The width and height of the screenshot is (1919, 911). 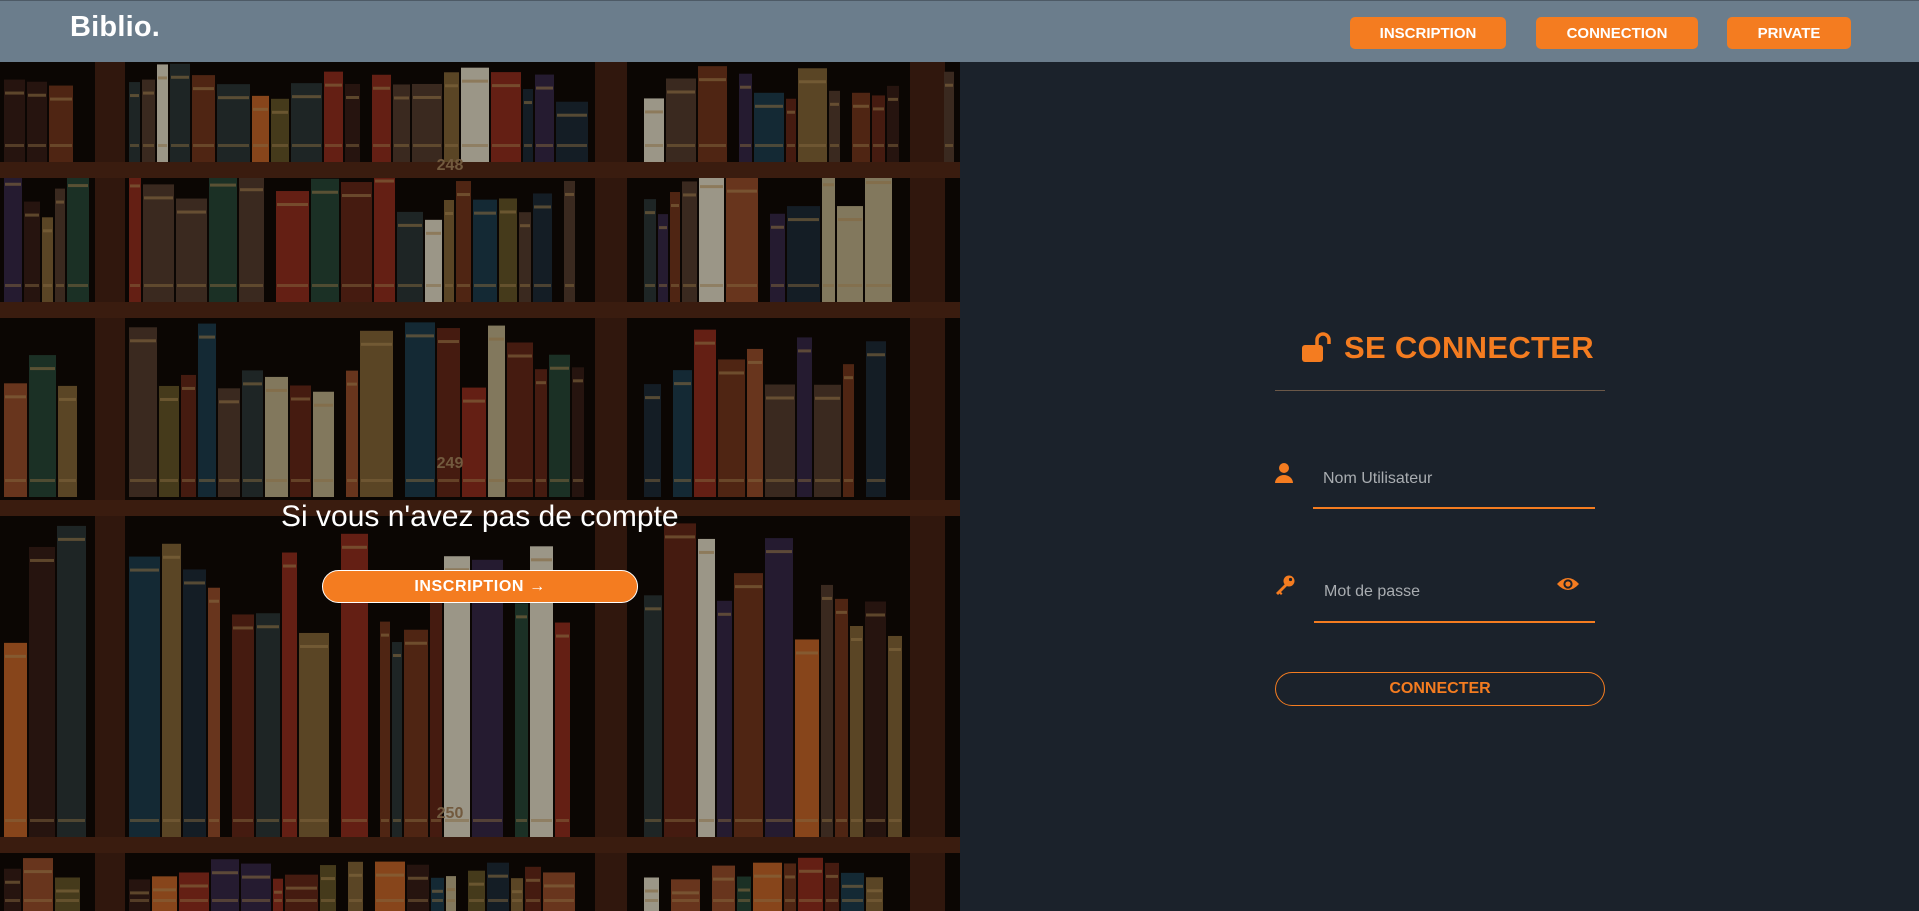 I want to click on login-title-text: SE CONNECTER, so click(x=1469, y=347).